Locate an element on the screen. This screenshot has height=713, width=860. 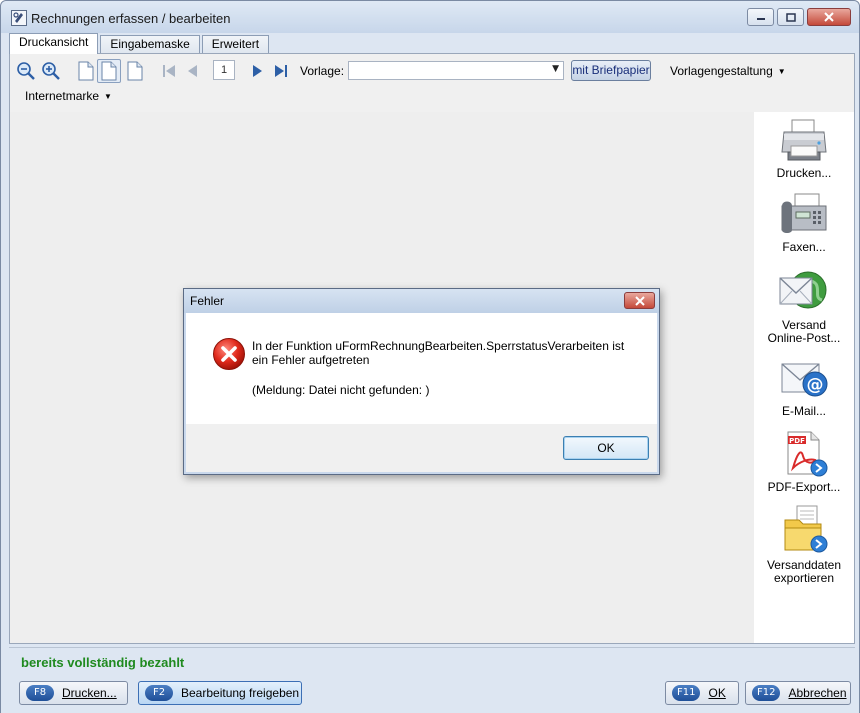
dialog-footer: OK is located at coordinates (421, 448).